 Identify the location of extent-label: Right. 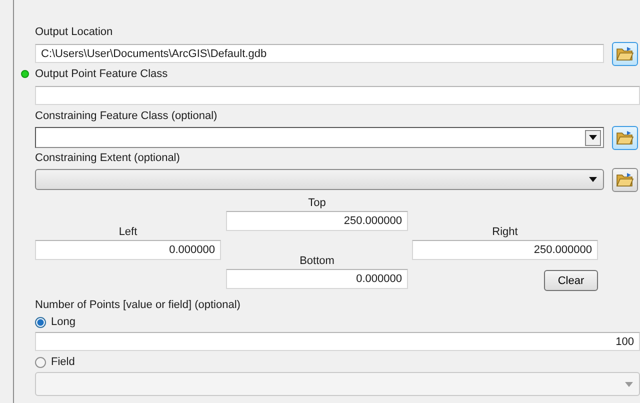
(505, 232).